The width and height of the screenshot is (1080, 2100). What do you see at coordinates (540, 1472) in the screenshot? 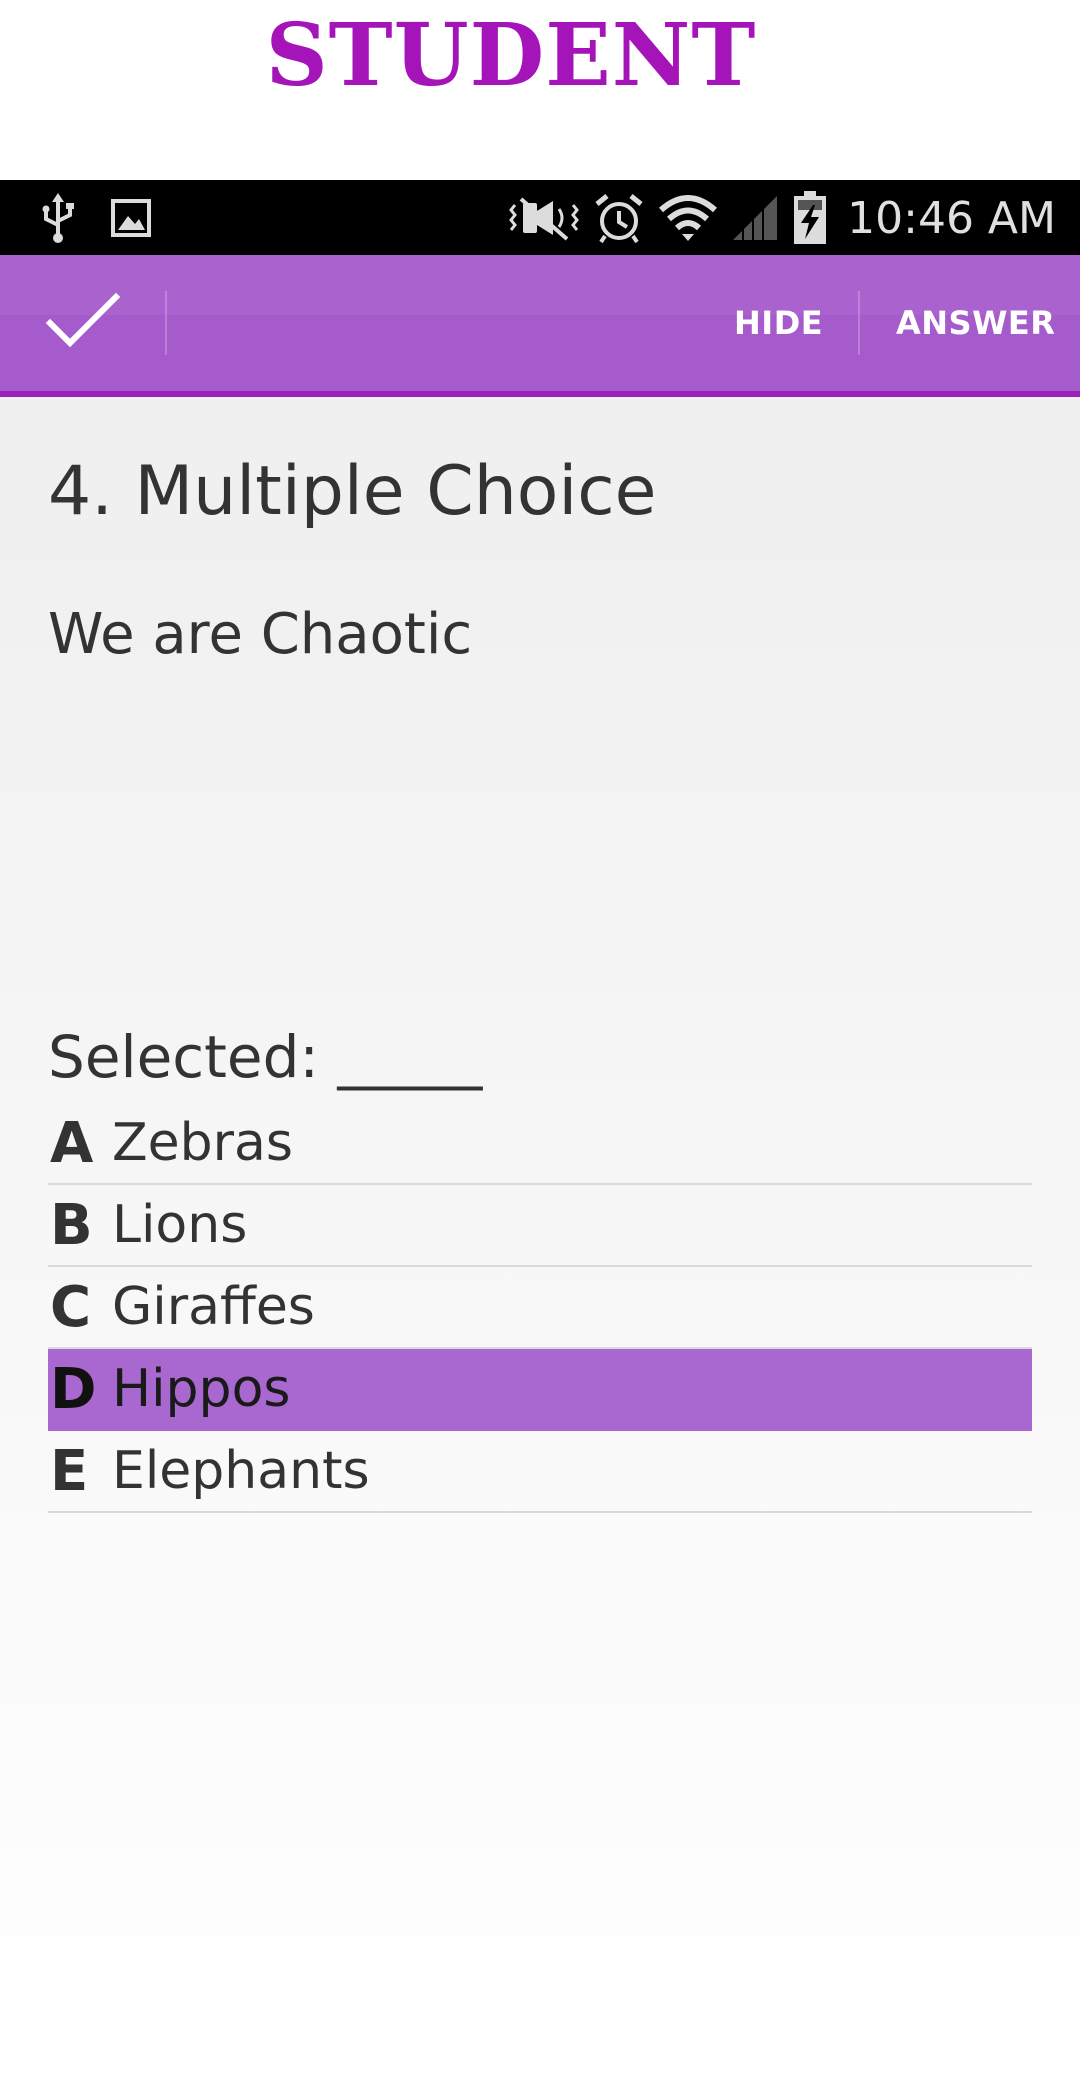
I see `option-e: E Elephants` at bounding box center [540, 1472].